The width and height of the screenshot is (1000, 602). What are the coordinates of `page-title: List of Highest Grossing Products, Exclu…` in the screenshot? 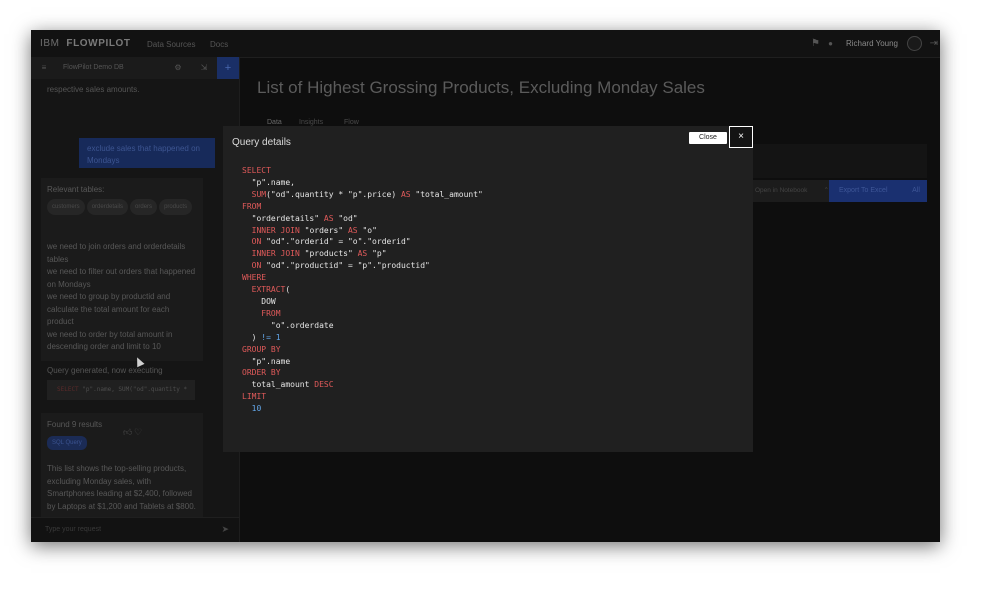 It's located at (481, 87).